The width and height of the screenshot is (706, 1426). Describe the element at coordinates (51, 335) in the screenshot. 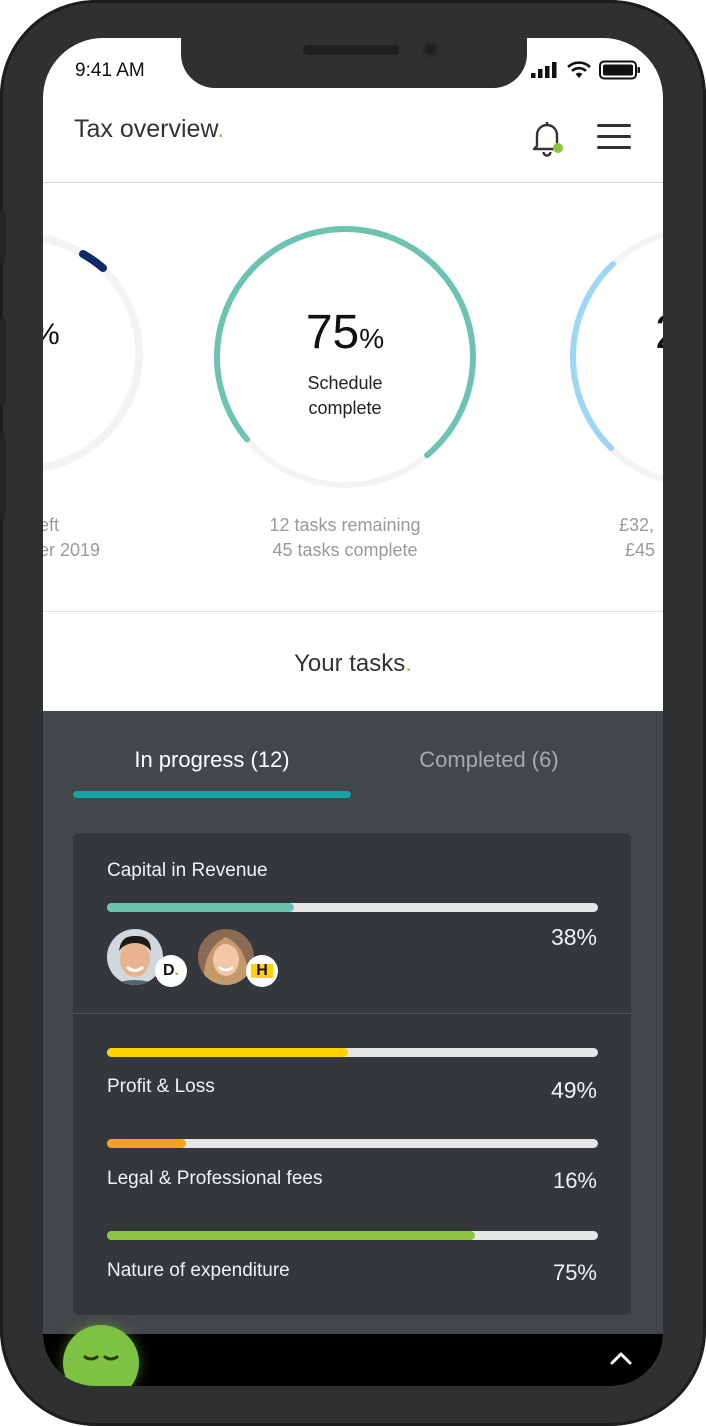

I see `left-ring-value: %` at that location.